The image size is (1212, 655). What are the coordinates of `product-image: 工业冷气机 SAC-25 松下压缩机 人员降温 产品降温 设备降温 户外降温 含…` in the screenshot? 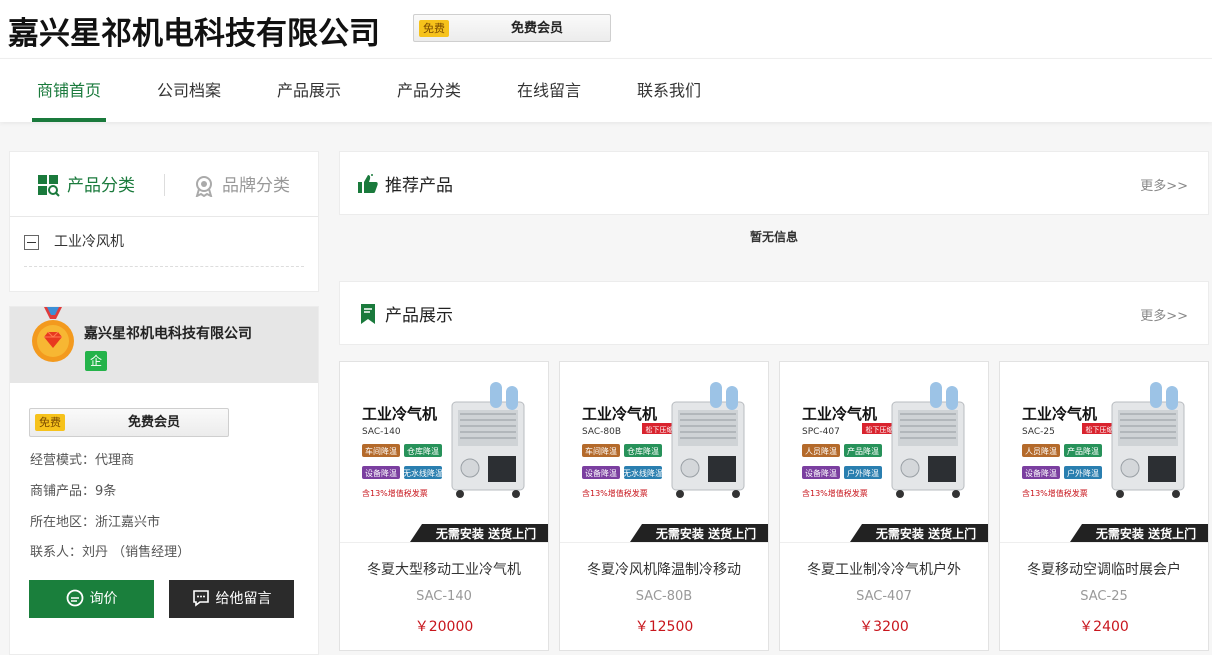 It's located at (1104, 452).